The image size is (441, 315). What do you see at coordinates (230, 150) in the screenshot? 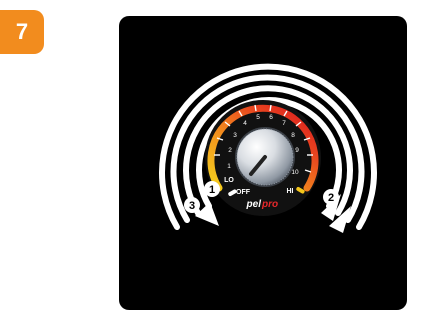
I see `scale-number: 2` at bounding box center [230, 150].